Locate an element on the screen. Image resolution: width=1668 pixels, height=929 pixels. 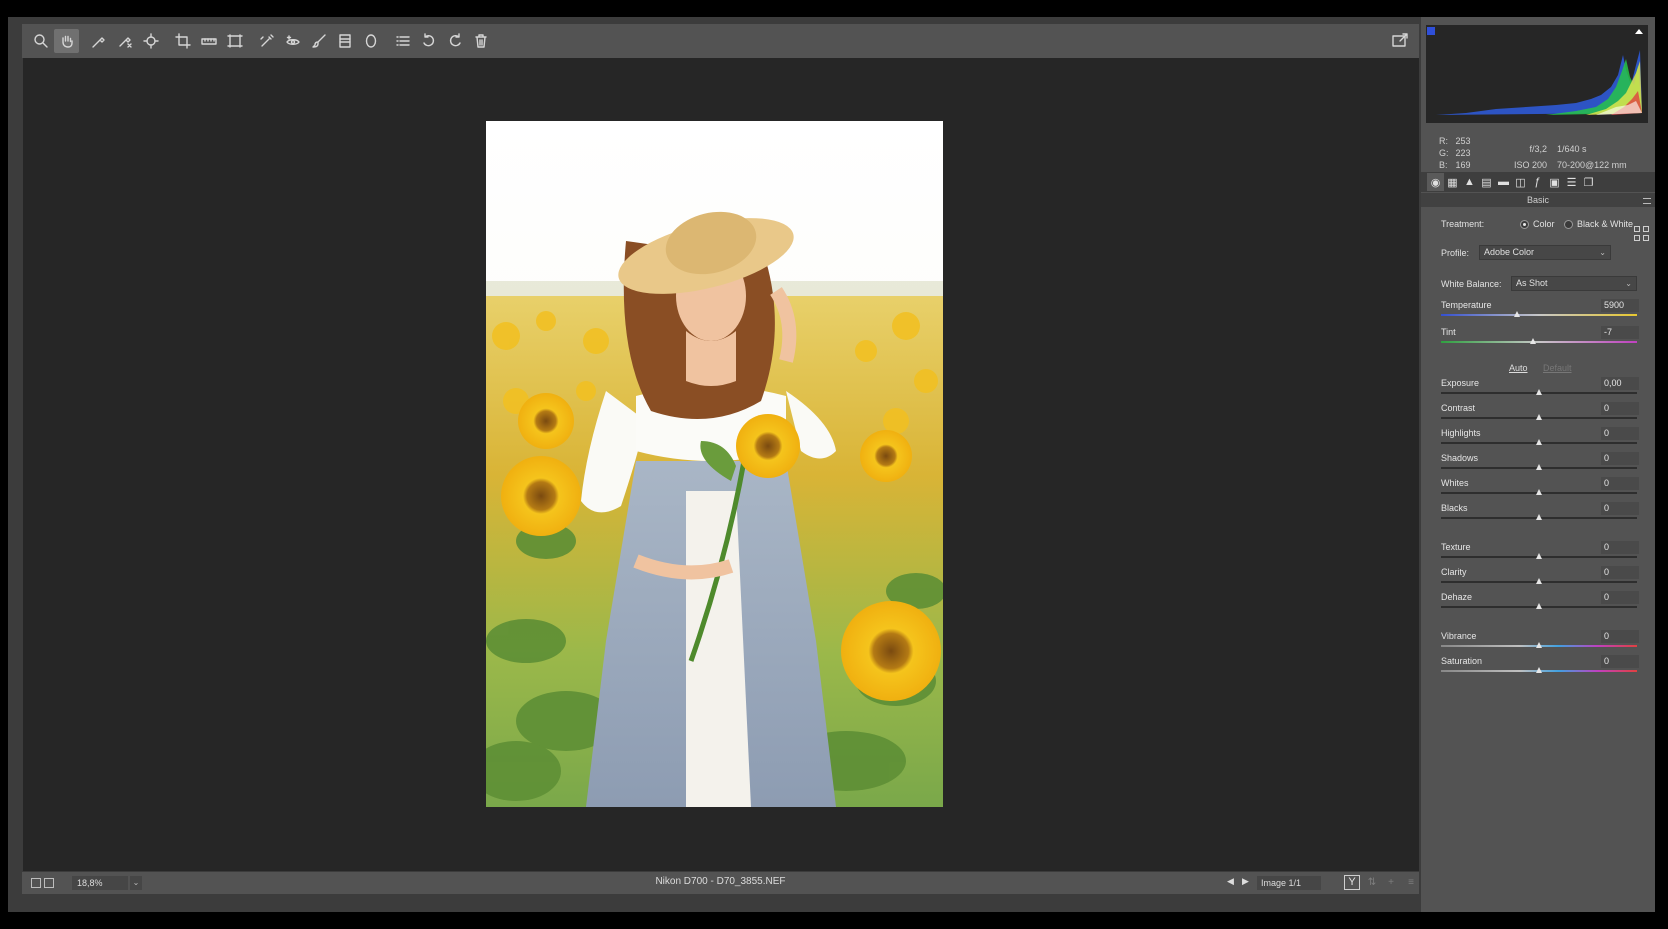
texture-slider-track is located at coordinates (1539, 556).